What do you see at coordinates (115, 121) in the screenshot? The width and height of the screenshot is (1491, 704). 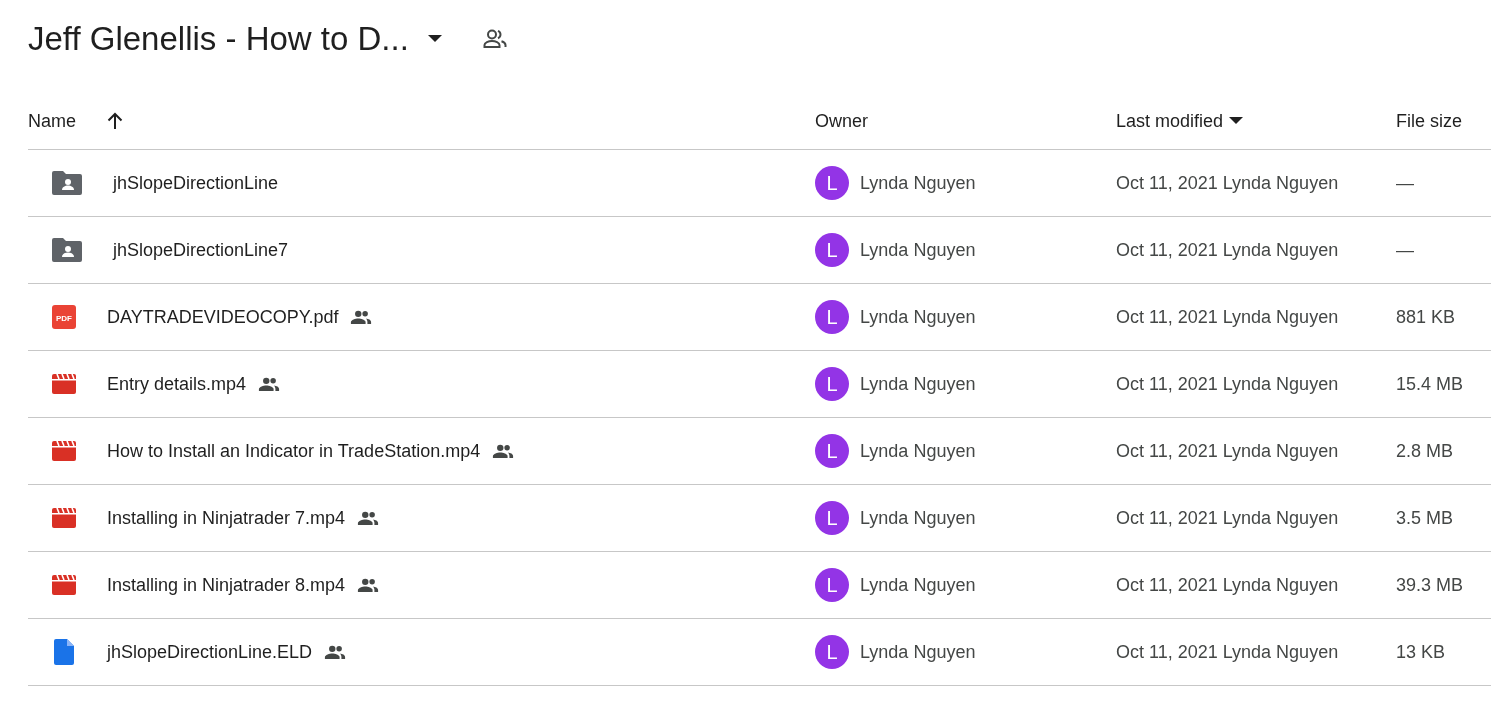 I see `sort-up-arrow-icon` at bounding box center [115, 121].